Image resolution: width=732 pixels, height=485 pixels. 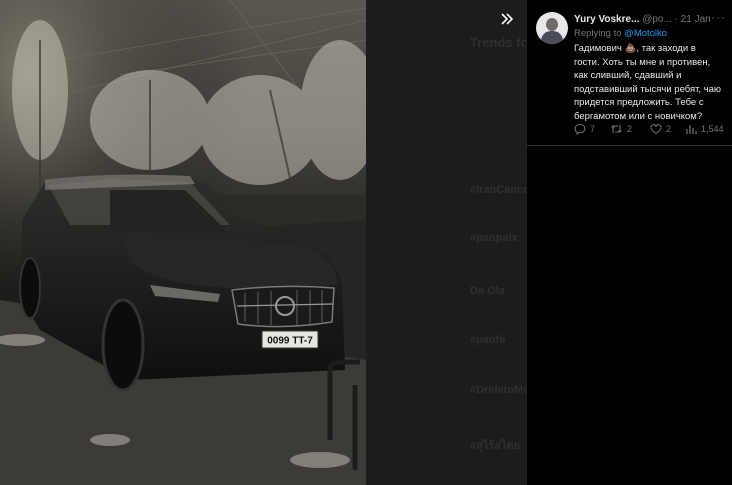 I want to click on license-plate-text: 0099 TT-7, so click(x=290, y=341).